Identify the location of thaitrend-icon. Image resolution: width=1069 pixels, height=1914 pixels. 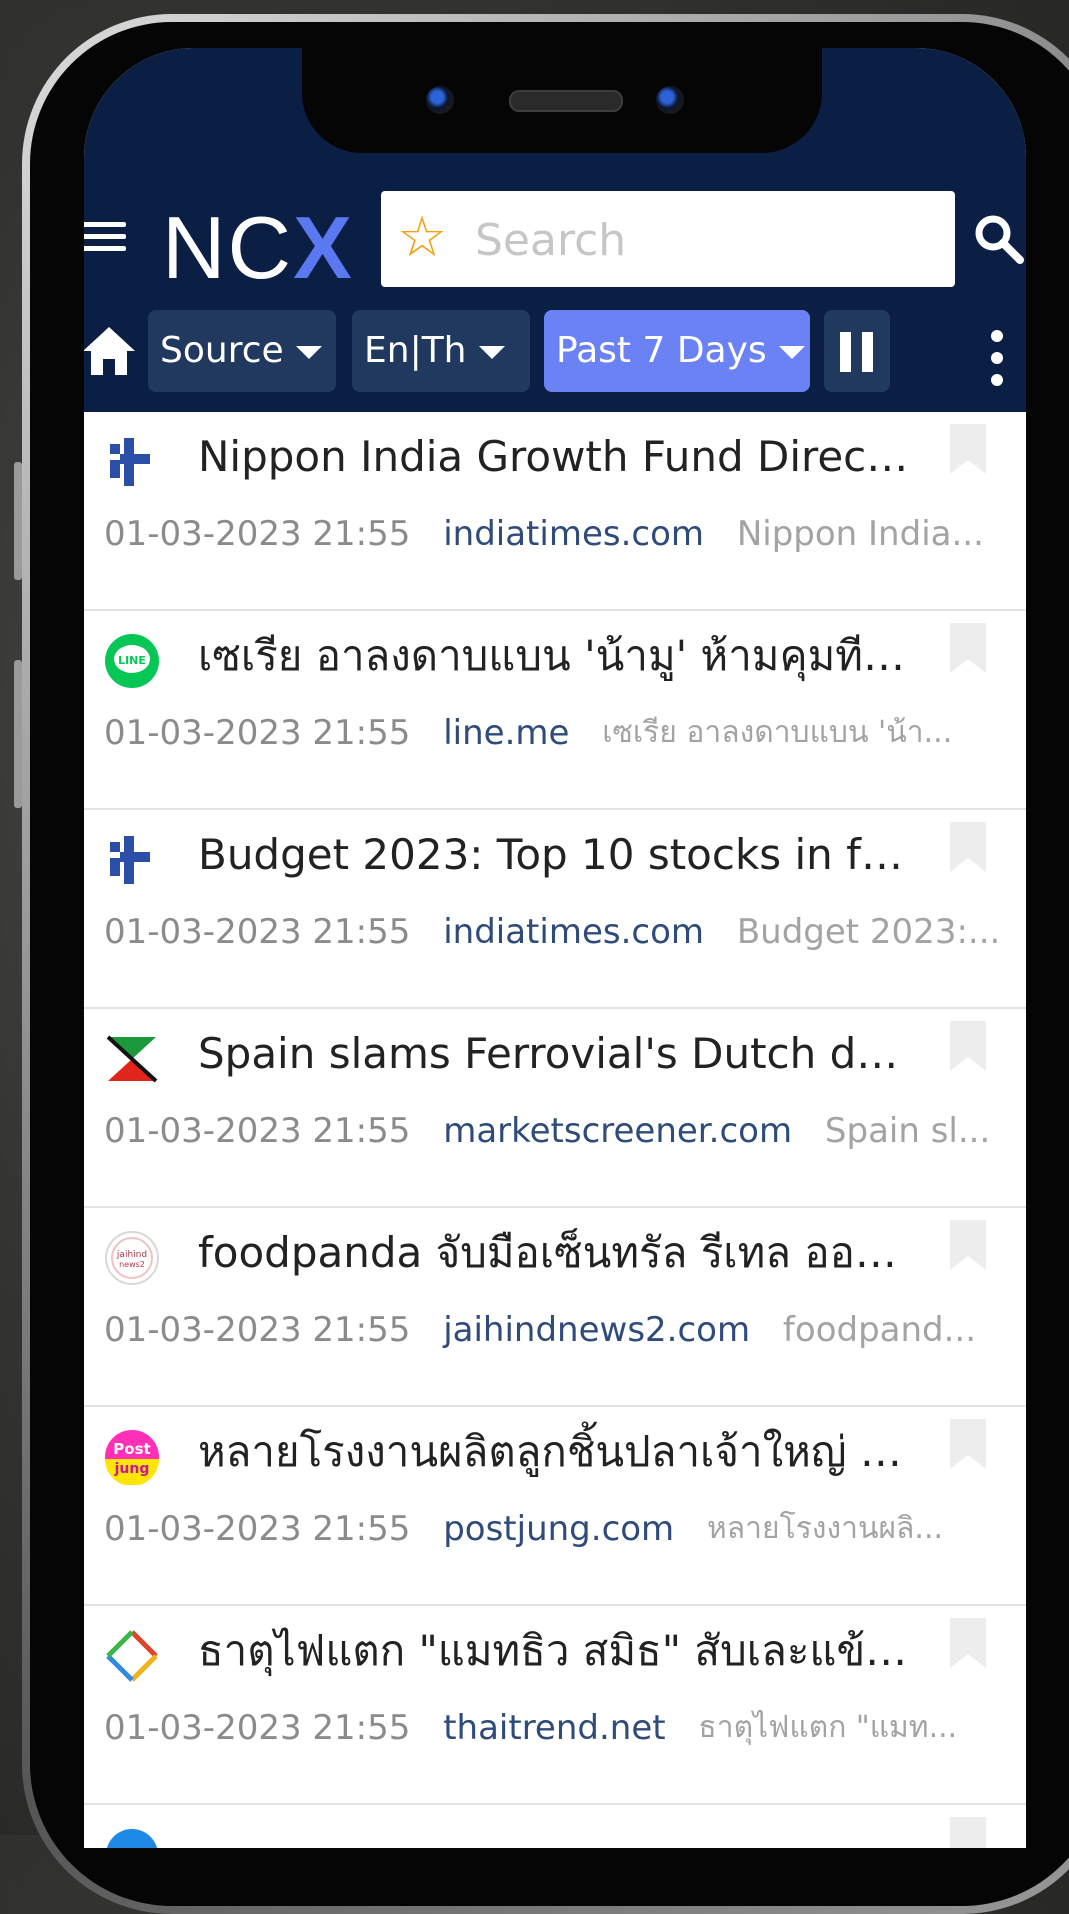
(132, 1656).